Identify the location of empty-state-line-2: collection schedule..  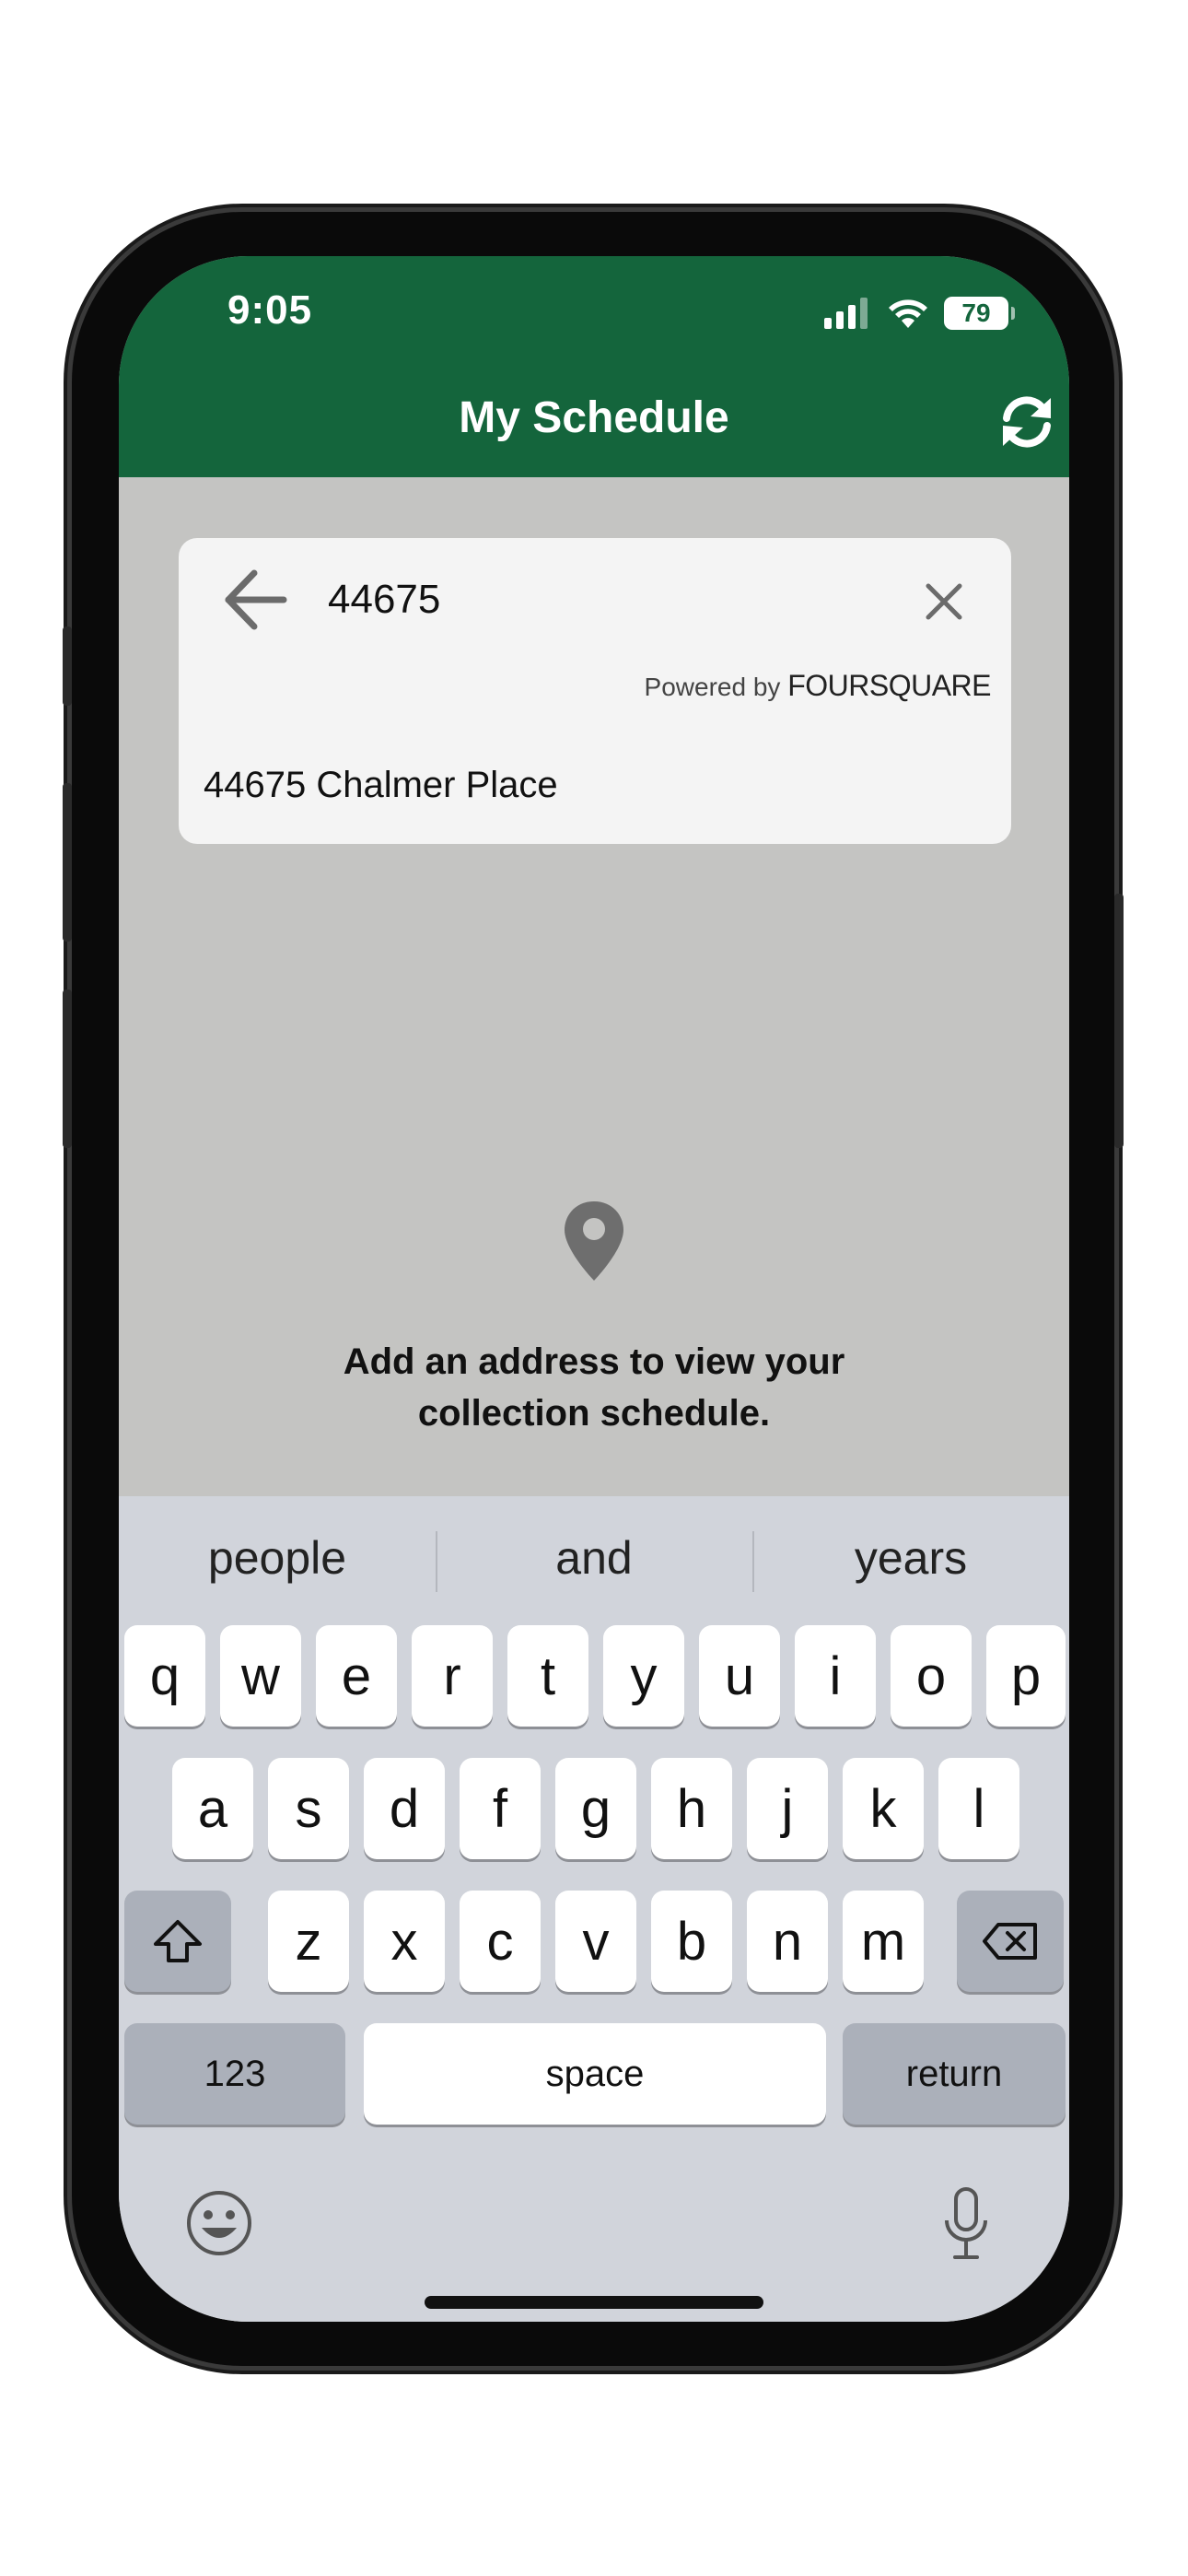
(594, 1413).